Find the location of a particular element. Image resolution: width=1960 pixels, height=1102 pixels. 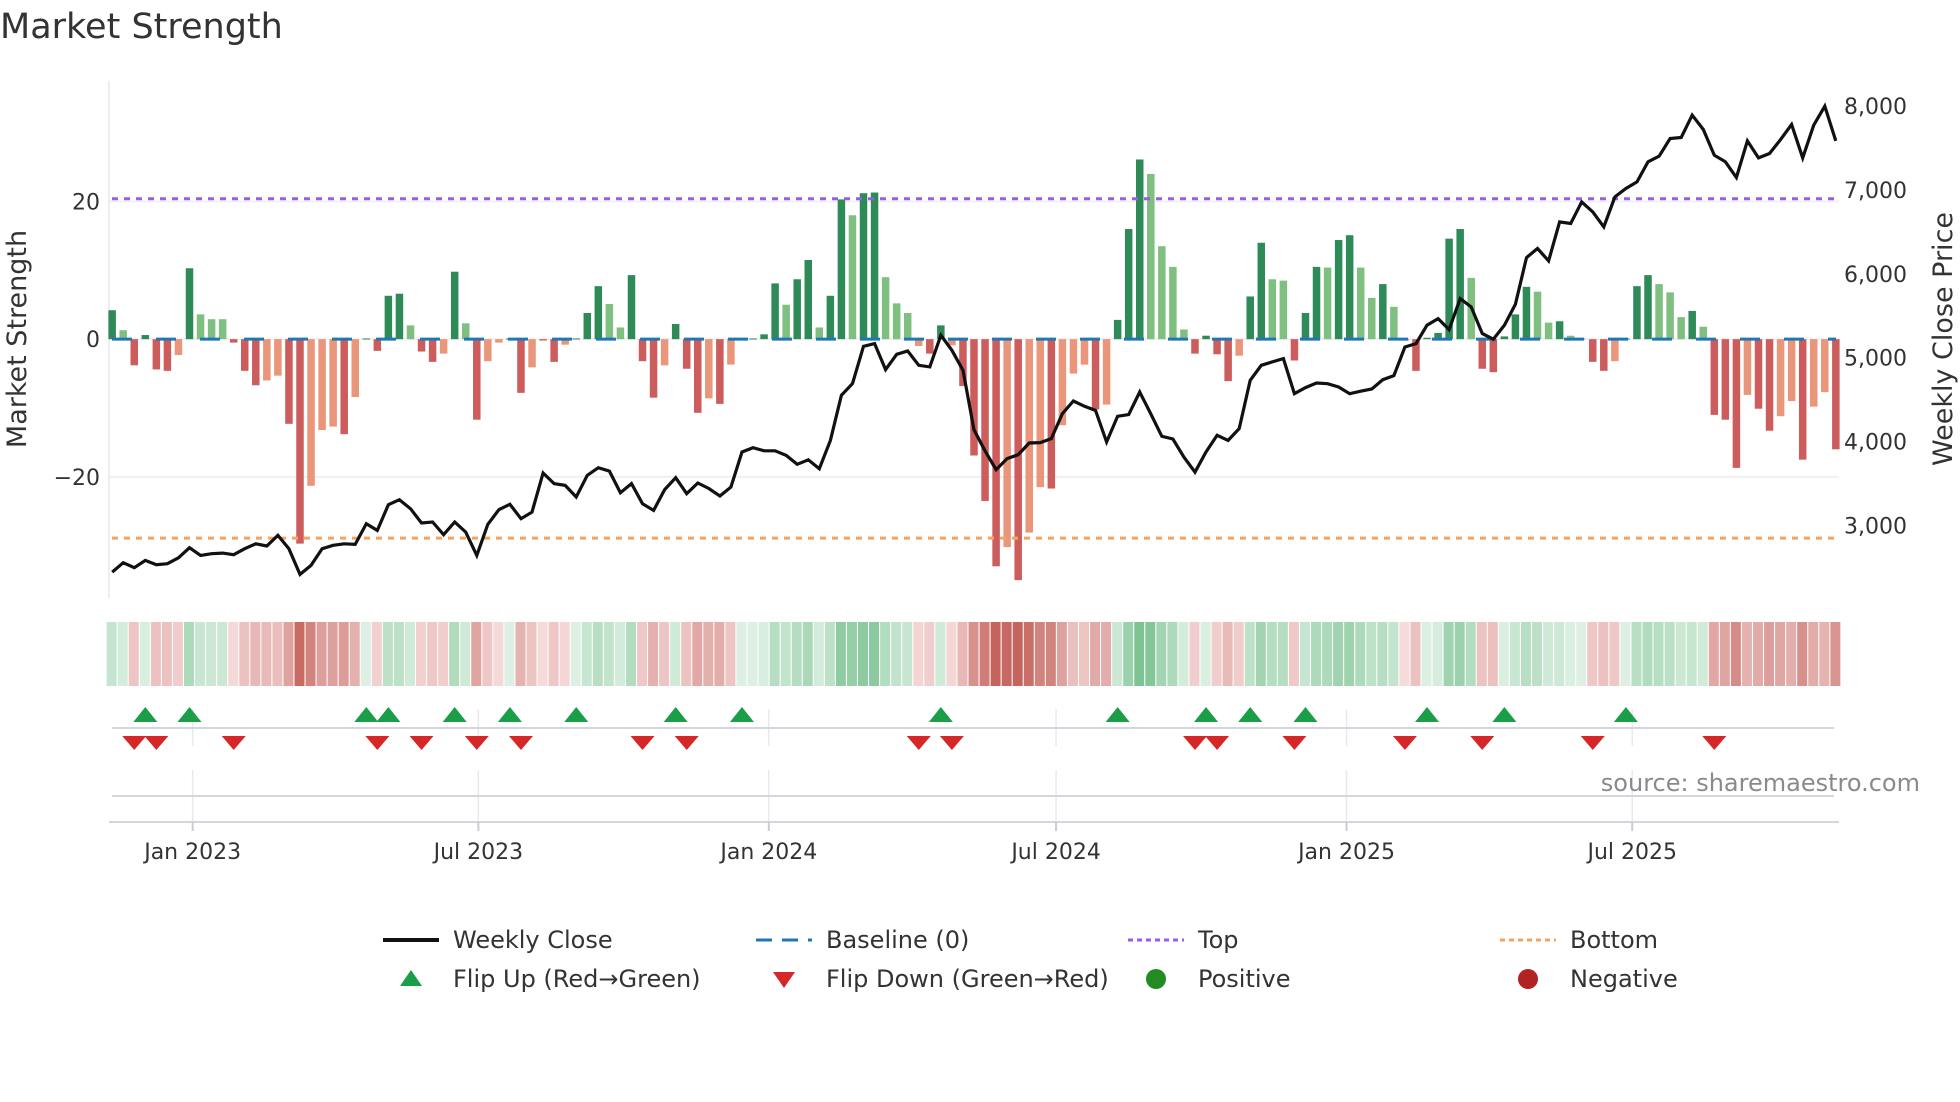

x-tick-label: Jul 2025 is located at coordinates (1631, 852).